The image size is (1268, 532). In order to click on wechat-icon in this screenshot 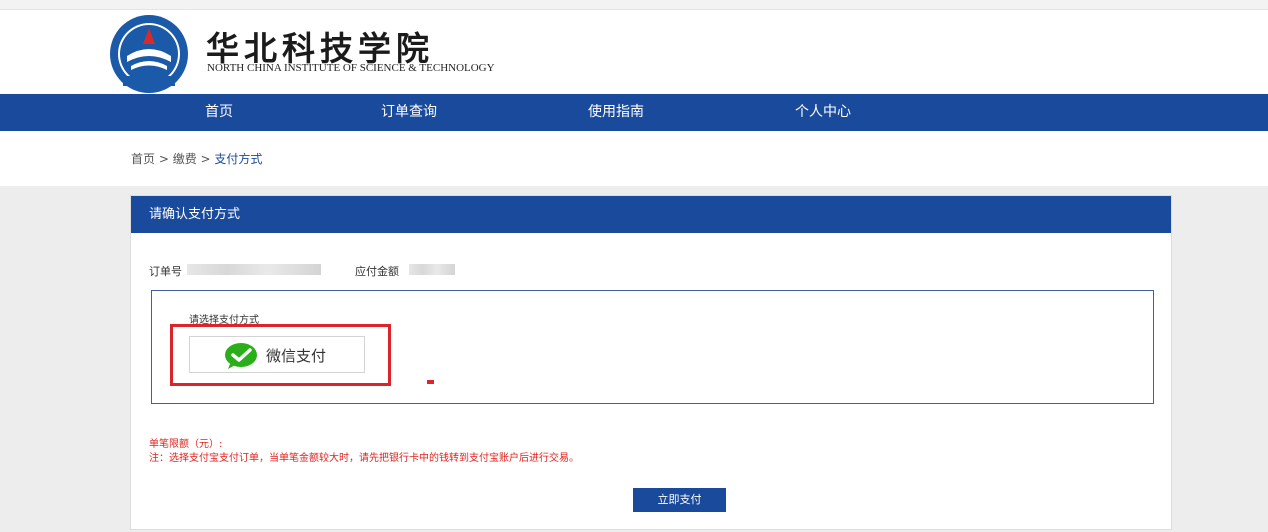, I will do `click(241, 356)`.